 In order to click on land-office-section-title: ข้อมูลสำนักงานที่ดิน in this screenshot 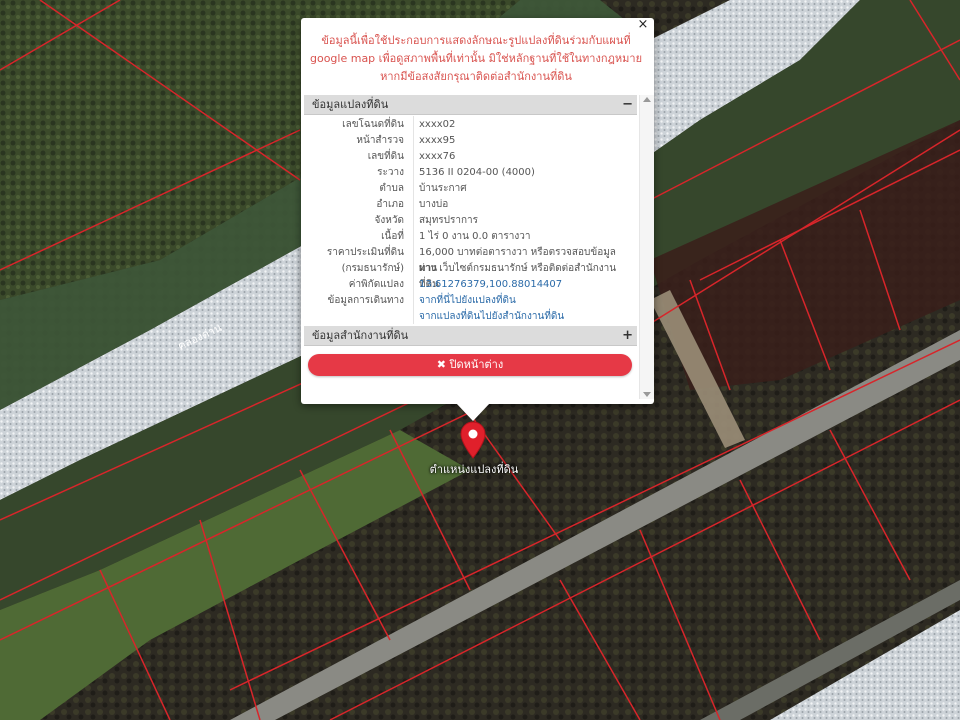, I will do `click(360, 335)`.